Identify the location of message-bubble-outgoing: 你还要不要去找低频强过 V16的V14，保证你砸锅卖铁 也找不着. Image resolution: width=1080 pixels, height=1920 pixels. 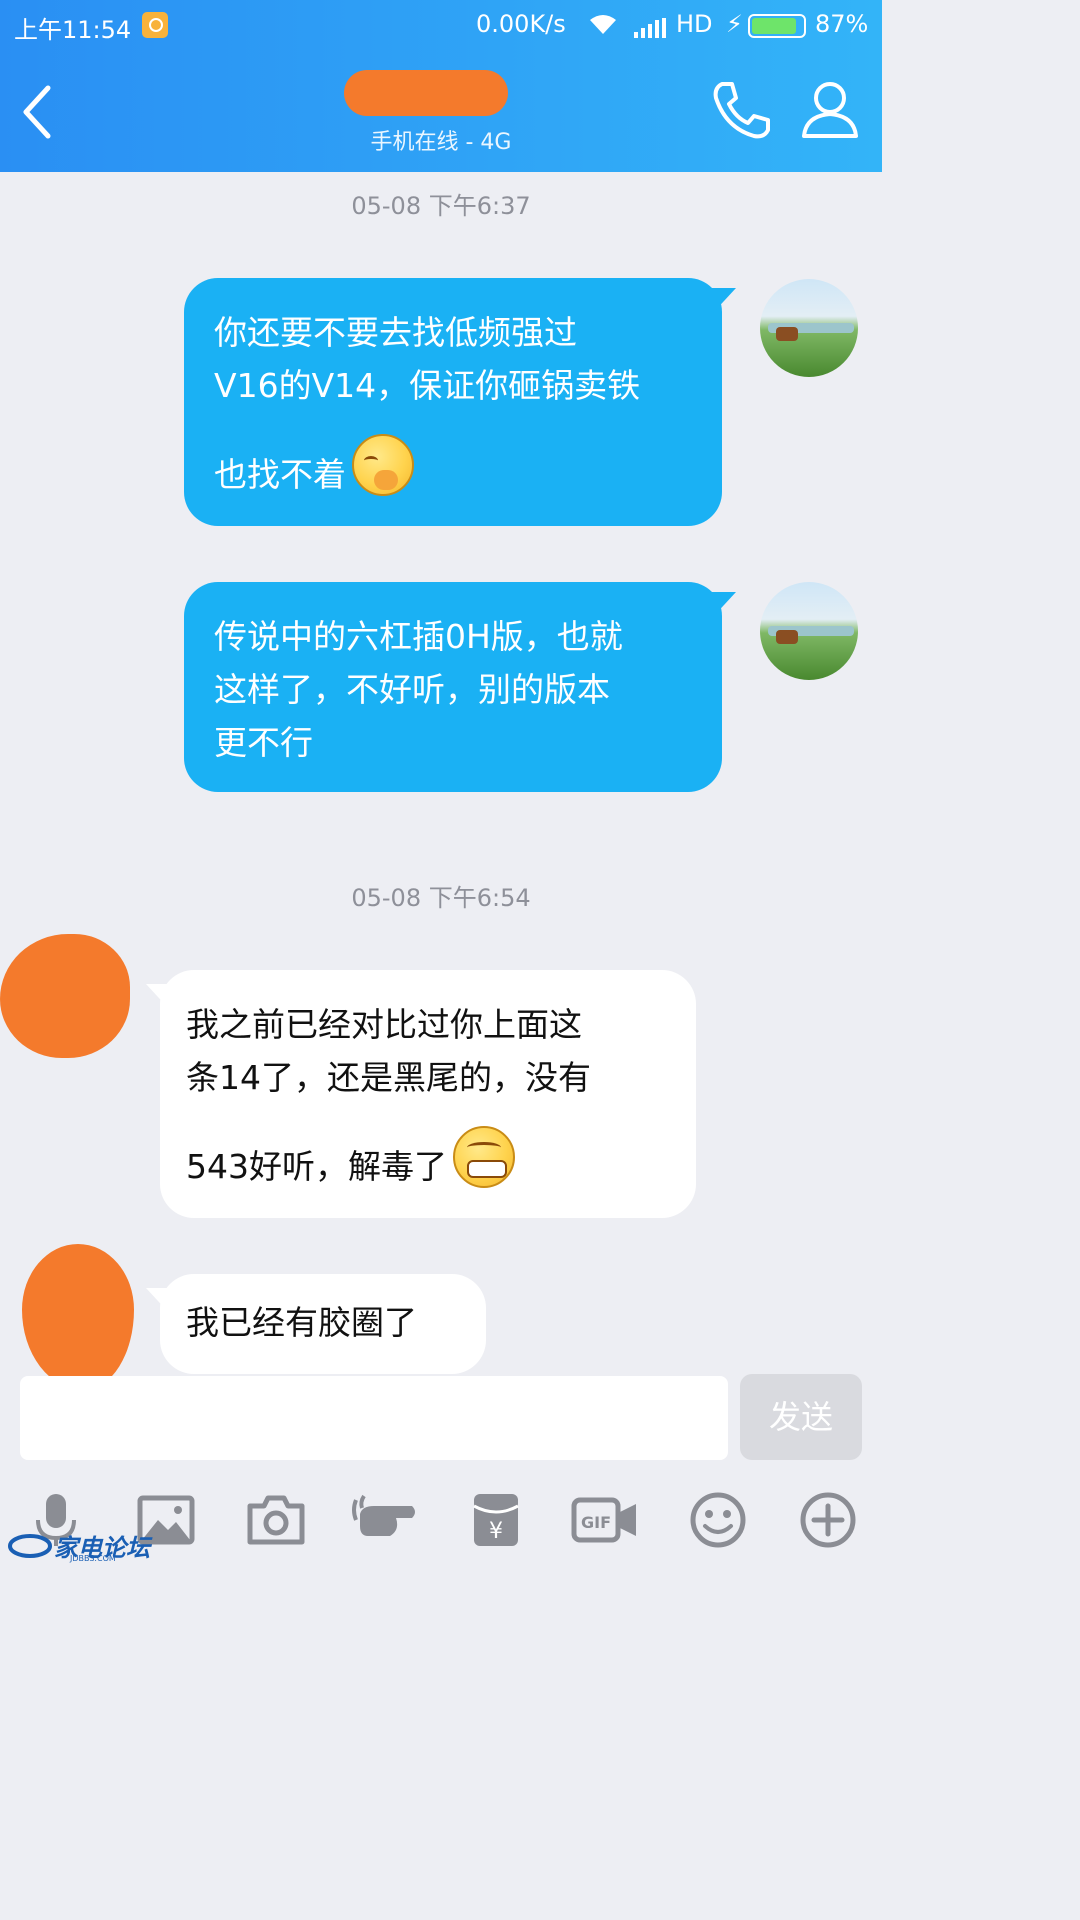
(460, 402).